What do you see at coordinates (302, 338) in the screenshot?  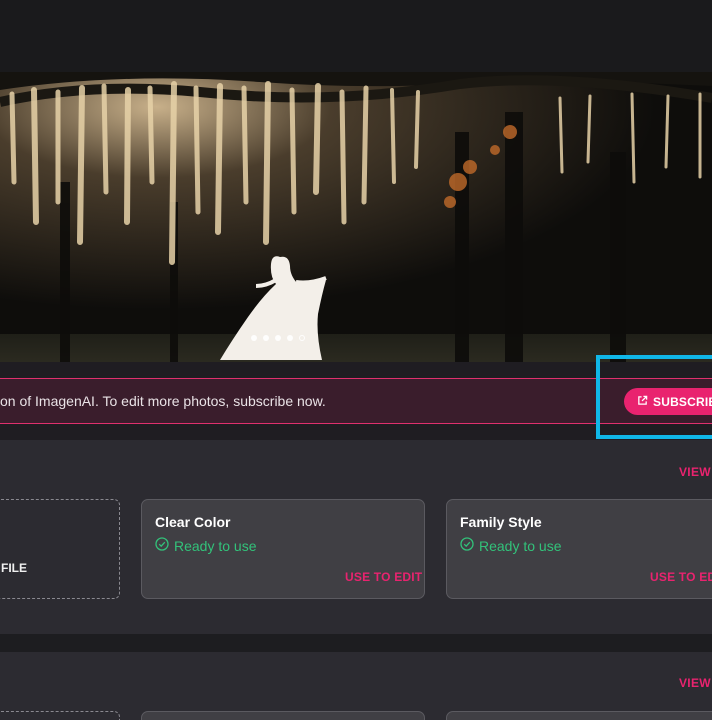 I see `carousel-dot-active` at bounding box center [302, 338].